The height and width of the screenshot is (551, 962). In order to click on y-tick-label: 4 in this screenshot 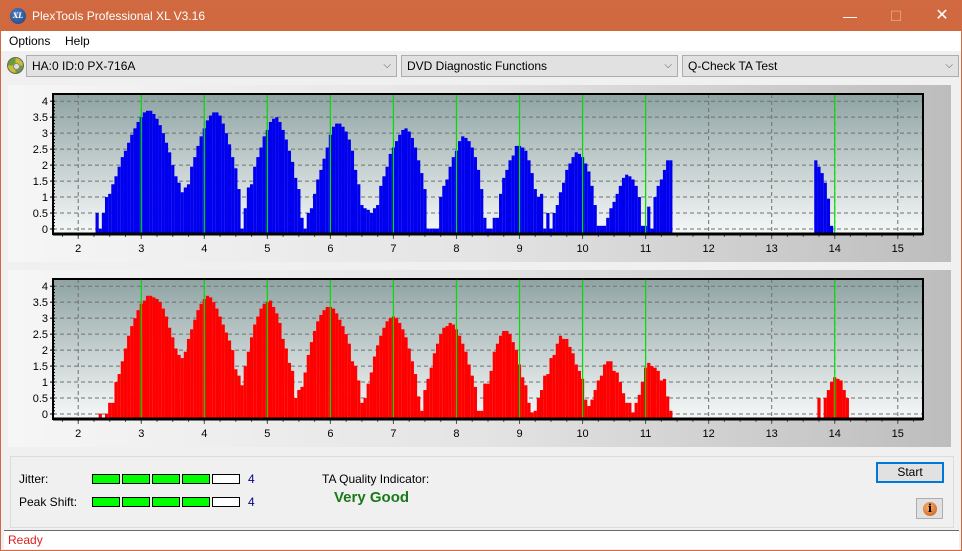, I will do `click(45, 287)`.